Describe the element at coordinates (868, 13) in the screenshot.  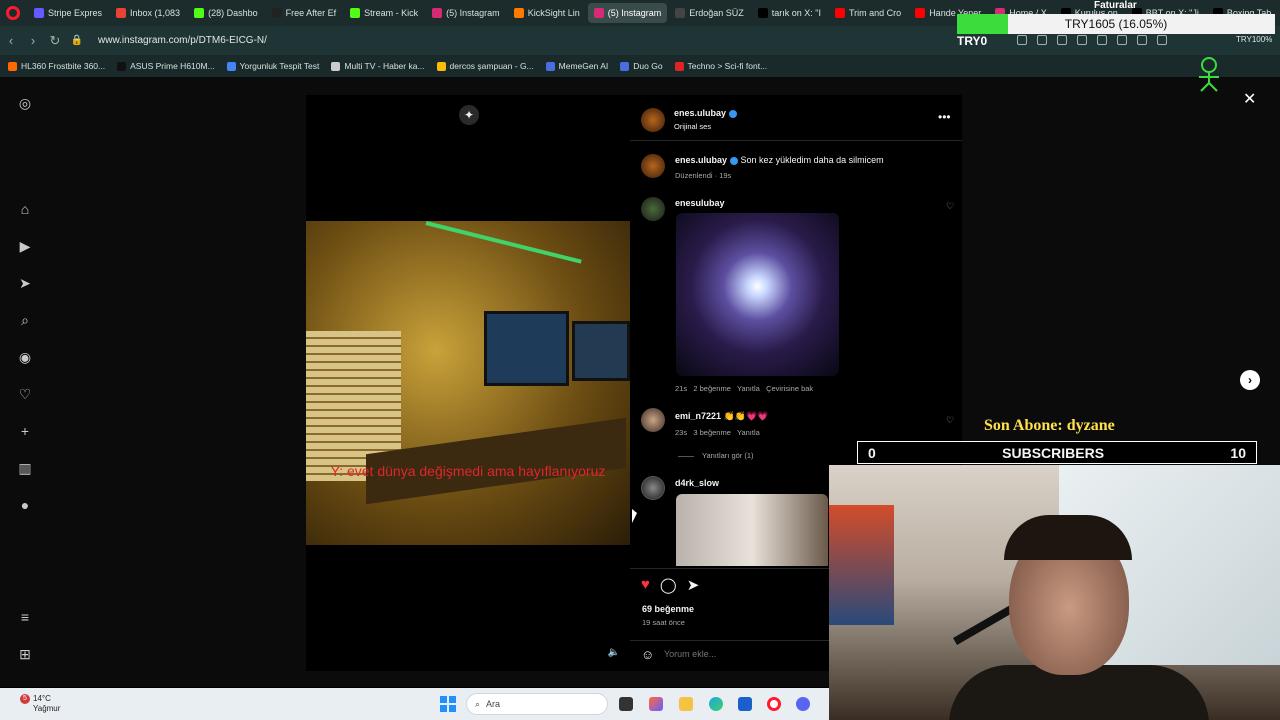
I see `browser-tab: Trim and Cro` at that location.